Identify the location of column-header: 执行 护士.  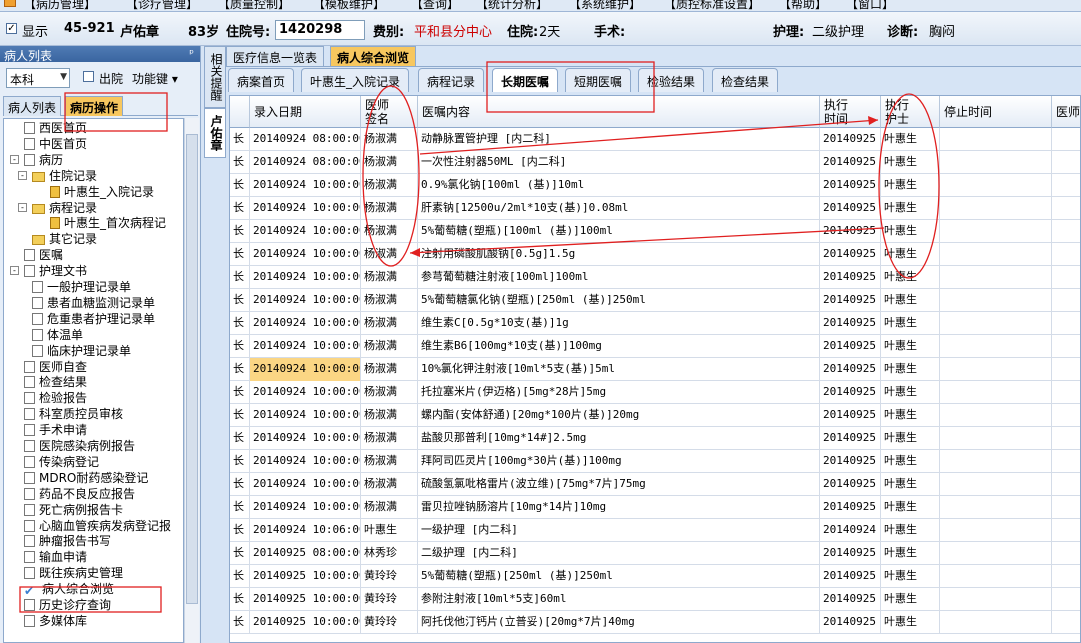
(910, 112).